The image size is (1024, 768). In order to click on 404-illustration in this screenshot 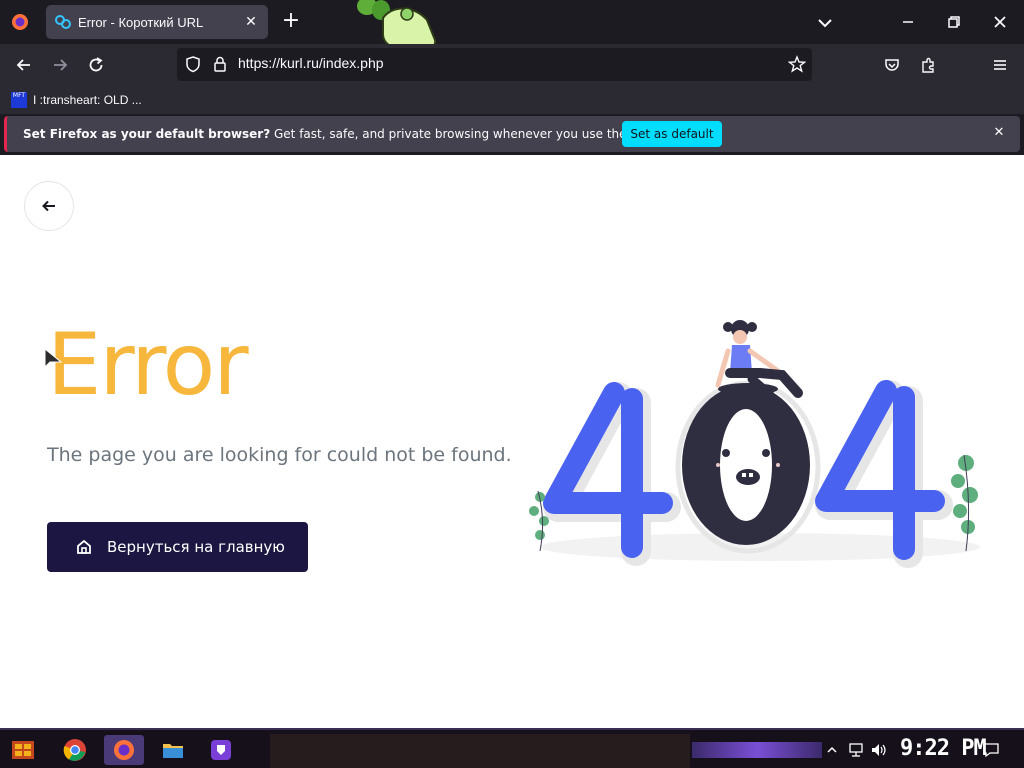, I will do `click(754, 444)`.